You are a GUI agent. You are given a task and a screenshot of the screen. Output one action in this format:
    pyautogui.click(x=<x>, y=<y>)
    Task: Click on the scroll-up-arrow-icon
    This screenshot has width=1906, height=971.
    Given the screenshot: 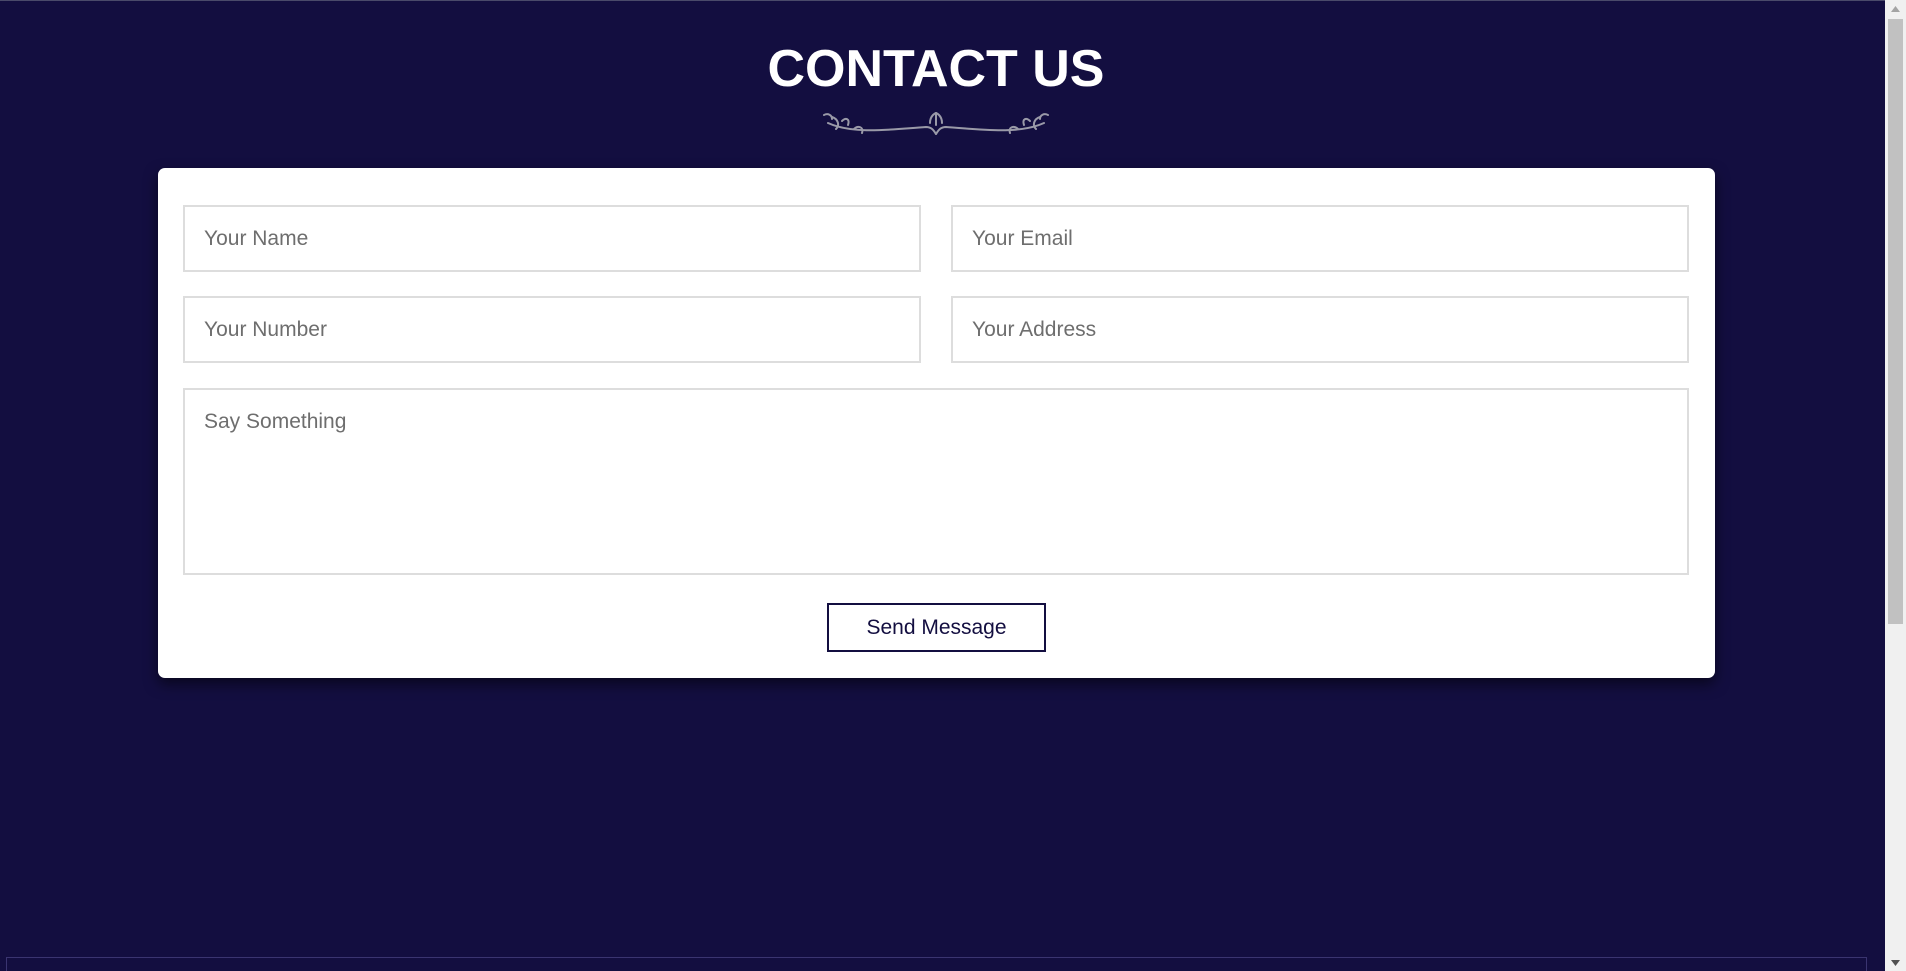 What is the action you would take?
    pyautogui.click(x=1895, y=8)
    